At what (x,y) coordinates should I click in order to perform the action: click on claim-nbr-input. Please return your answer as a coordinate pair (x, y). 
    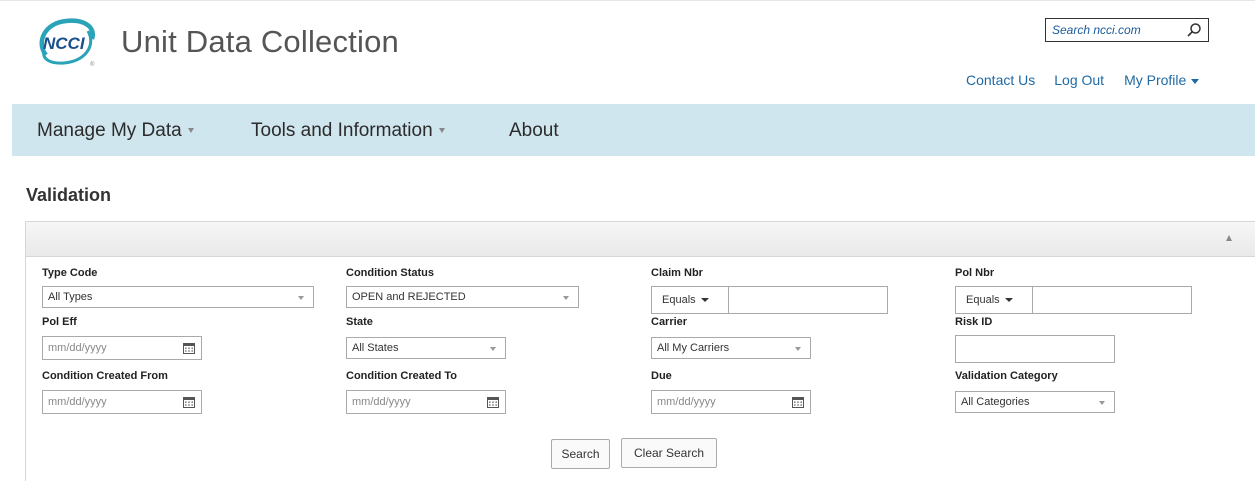
    Looking at the image, I should click on (808, 300).